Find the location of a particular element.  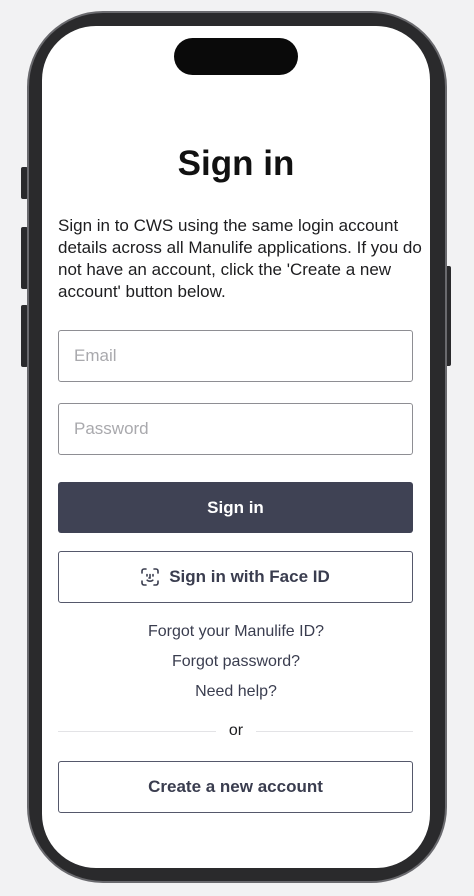

sign-in-button: Sign in is located at coordinates (235, 507).